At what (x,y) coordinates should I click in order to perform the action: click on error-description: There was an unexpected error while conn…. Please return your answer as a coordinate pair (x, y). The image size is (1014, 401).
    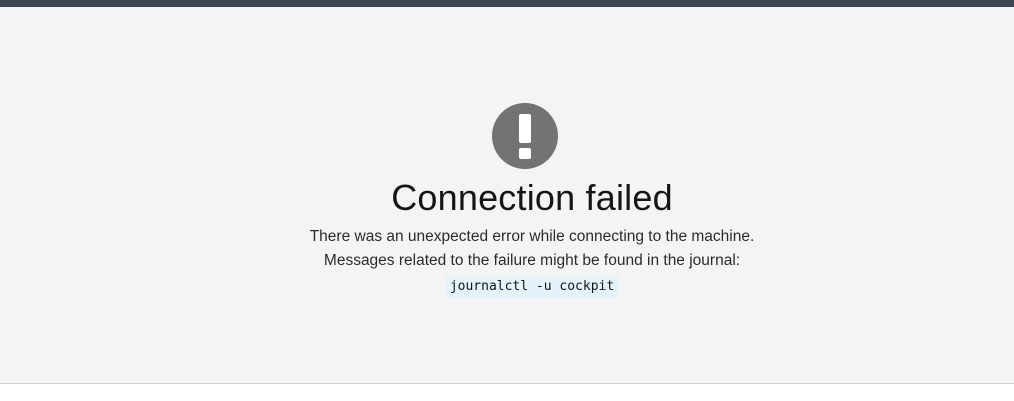
    Looking at the image, I should click on (532, 249).